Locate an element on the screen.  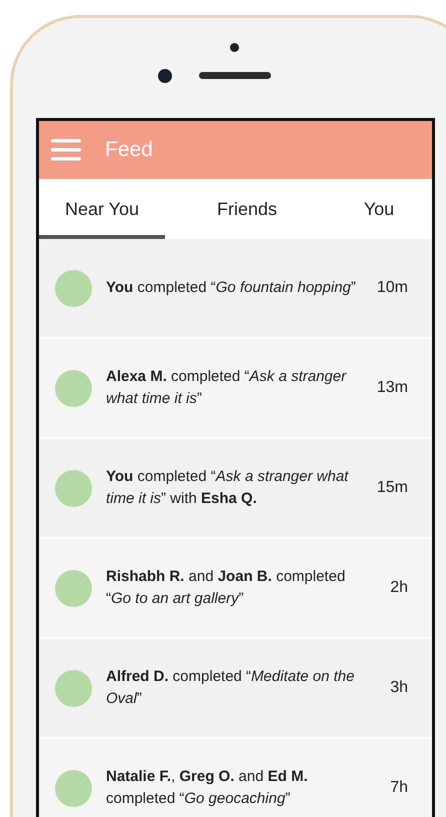
feed-item: Natalie F., Greg O. and Ed M. completed “Go geocaching” 7h is located at coordinates (235, 778).